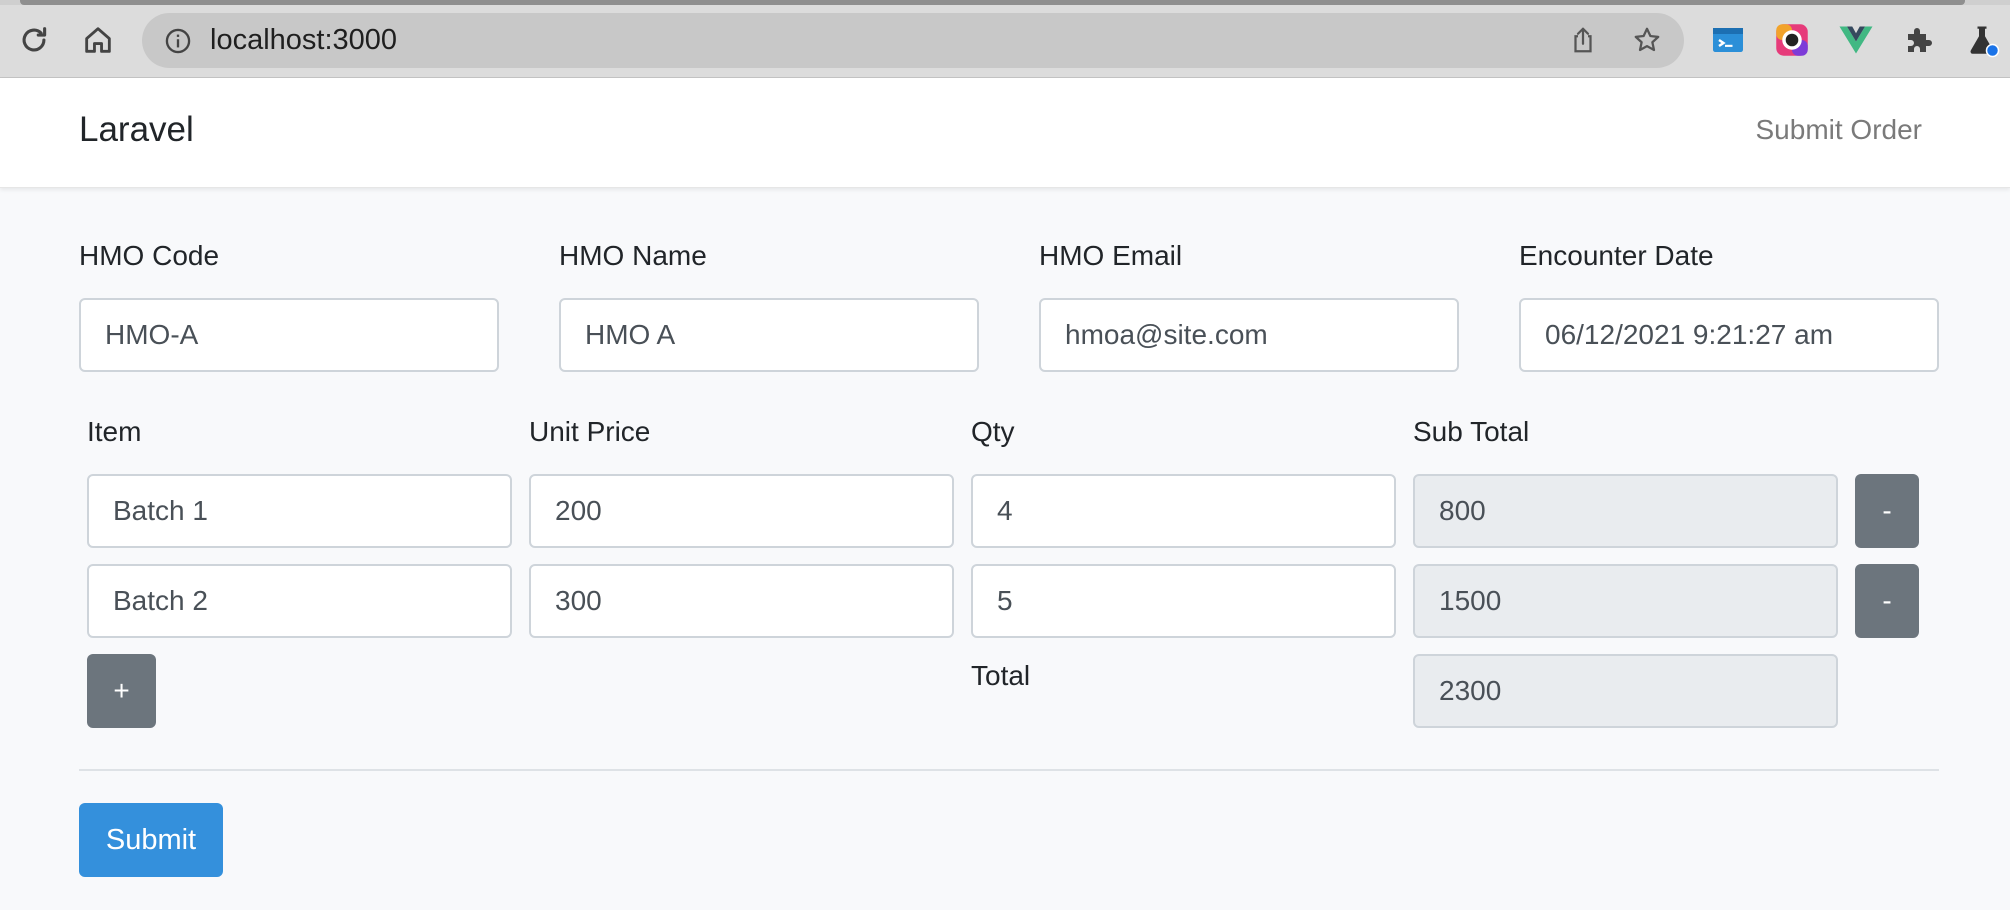 The width and height of the screenshot is (2010, 910). Describe the element at coordinates (1009, 770) in the screenshot. I see `form-divider` at that location.